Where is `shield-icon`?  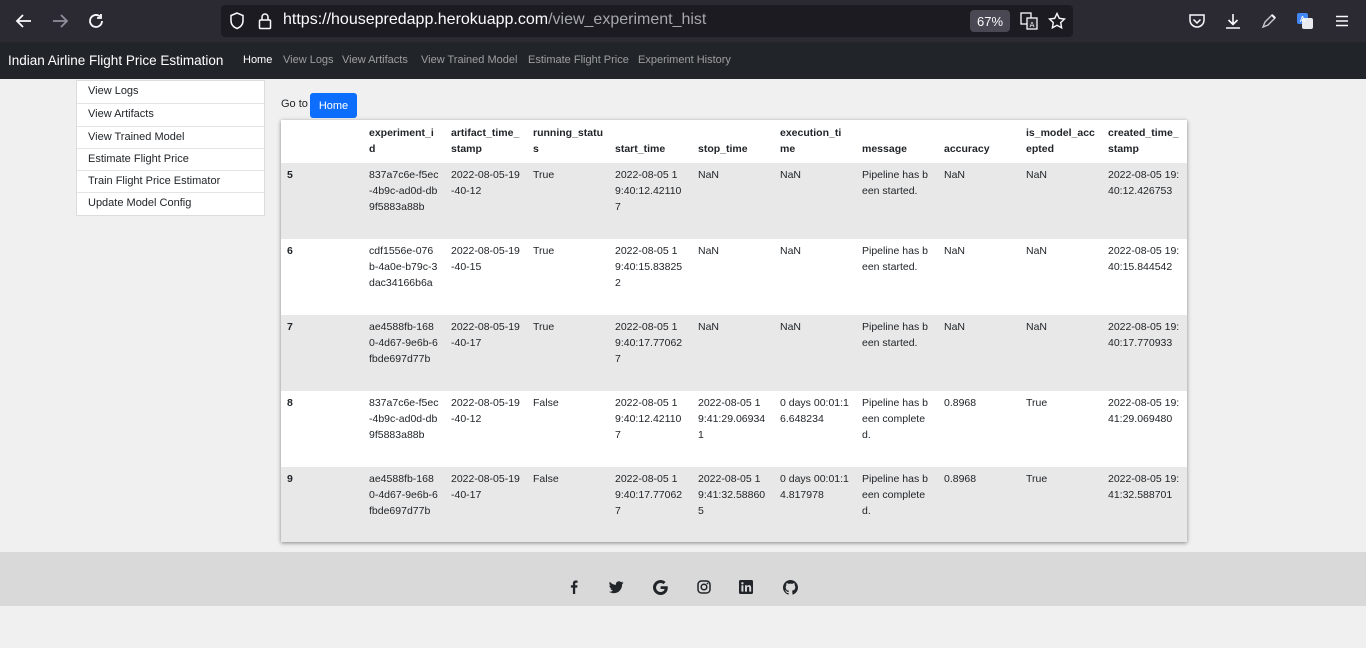 shield-icon is located at coordinates (237, 21).